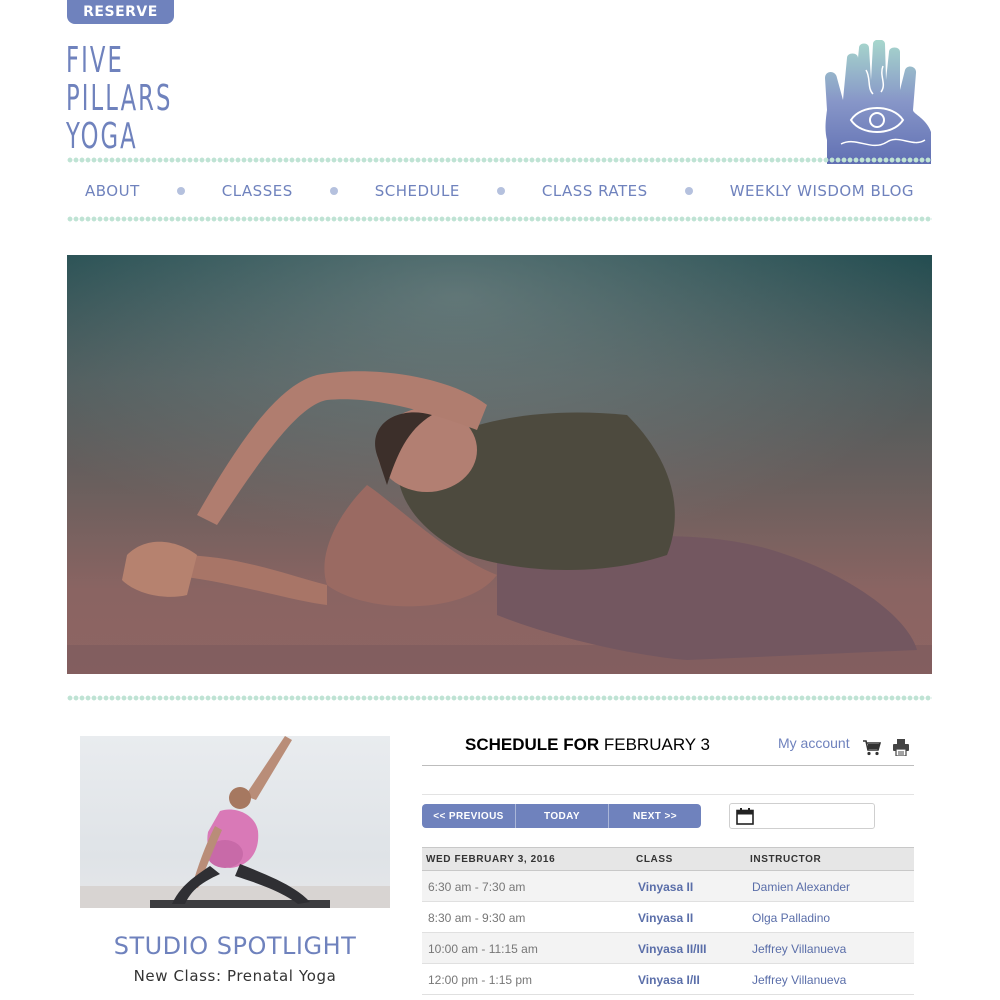  Describe the element at coordinates (672, 949) in the screenshot. I see `class-name-link: Vinyasa II/III` at that location.